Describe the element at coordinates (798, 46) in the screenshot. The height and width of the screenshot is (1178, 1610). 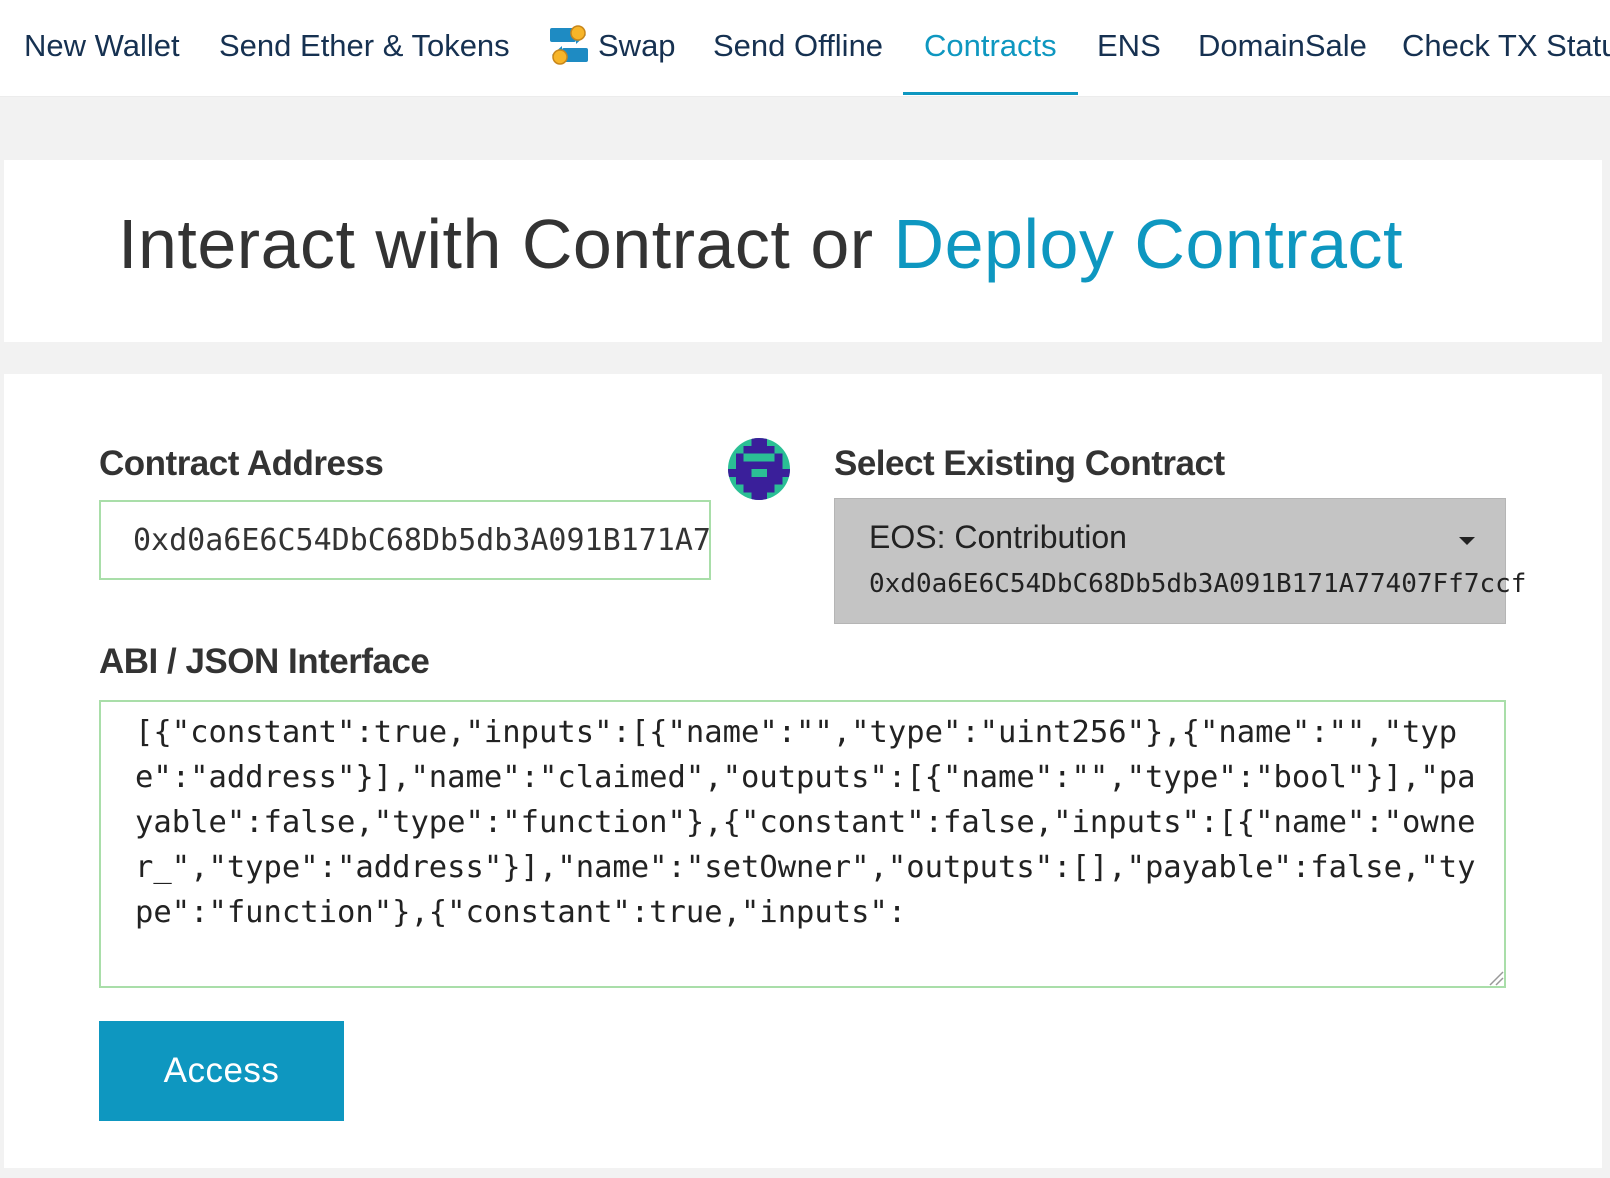
I see `nav-send-offline: Send Offline` at that location.